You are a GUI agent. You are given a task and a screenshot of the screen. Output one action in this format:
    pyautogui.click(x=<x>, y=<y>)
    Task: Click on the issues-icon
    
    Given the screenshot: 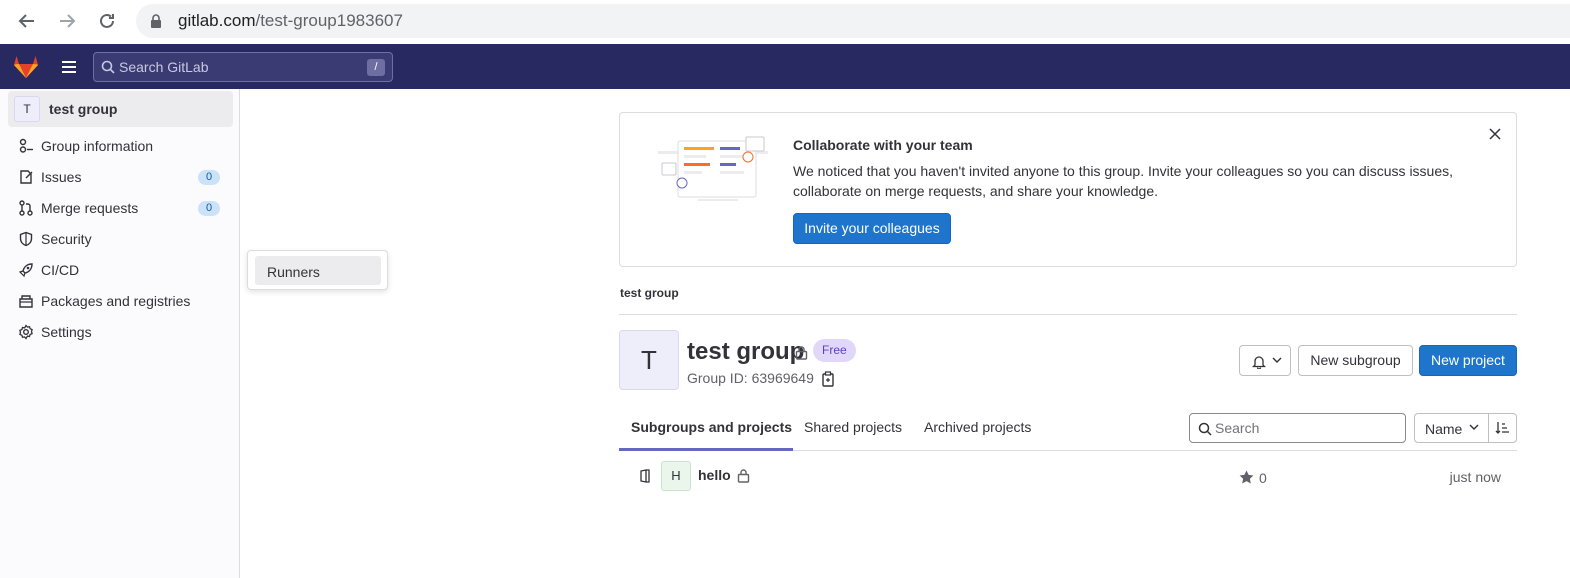 What is the action you would take?
    pyautogui.click(x=26, y=177)
    